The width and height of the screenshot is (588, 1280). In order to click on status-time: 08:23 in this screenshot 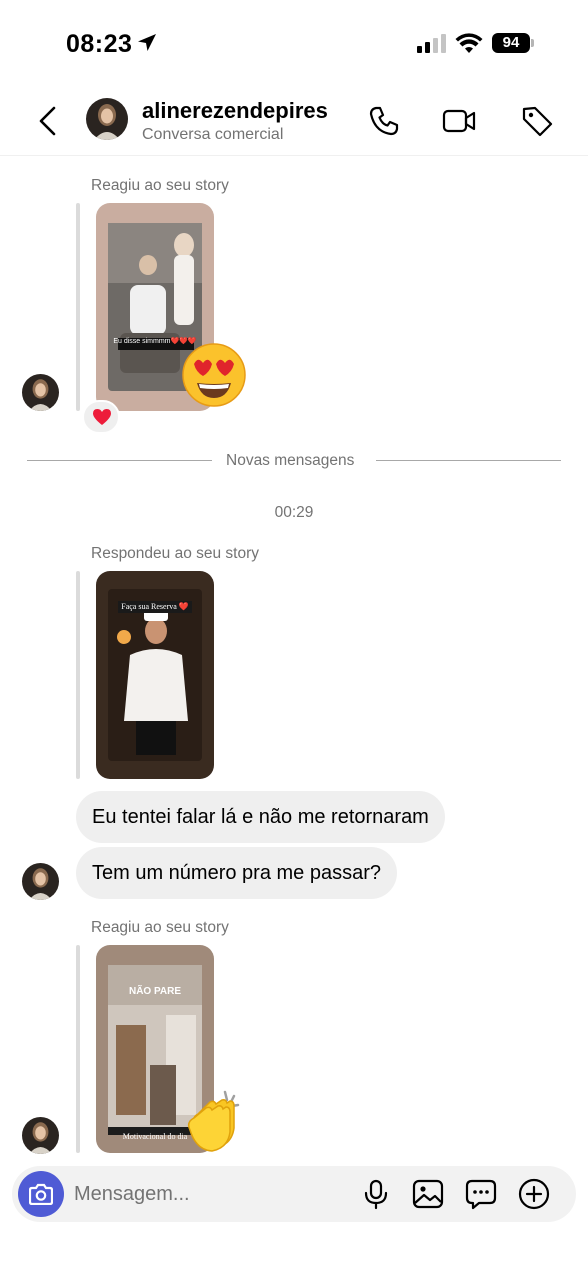, I will do `click(99, 44)`.